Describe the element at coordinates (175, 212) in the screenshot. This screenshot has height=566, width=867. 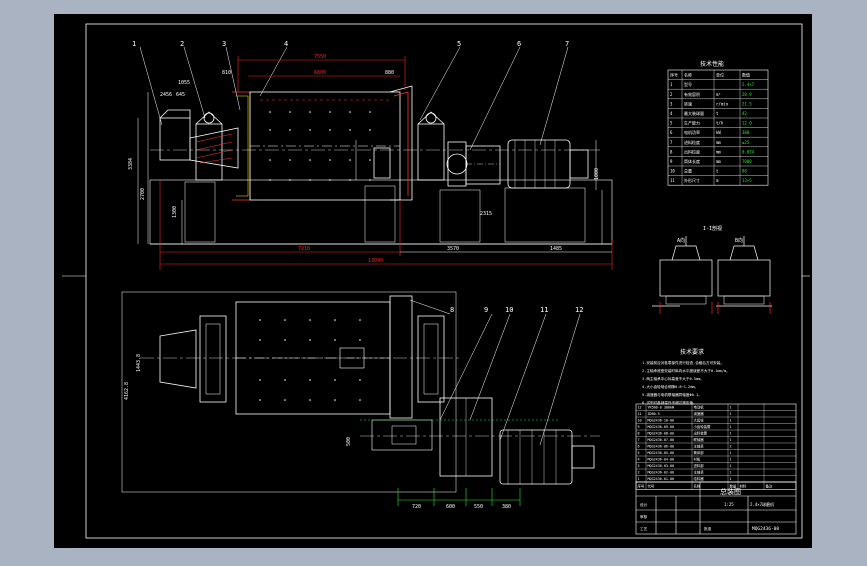
I see `dim-1300: 1300` at that location.